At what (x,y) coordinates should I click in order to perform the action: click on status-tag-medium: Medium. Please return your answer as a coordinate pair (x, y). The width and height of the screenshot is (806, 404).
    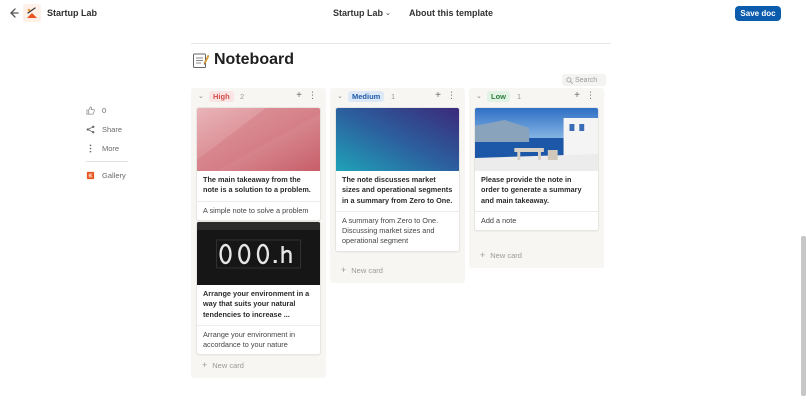
    Looking at the image, I should click on (366, 96).